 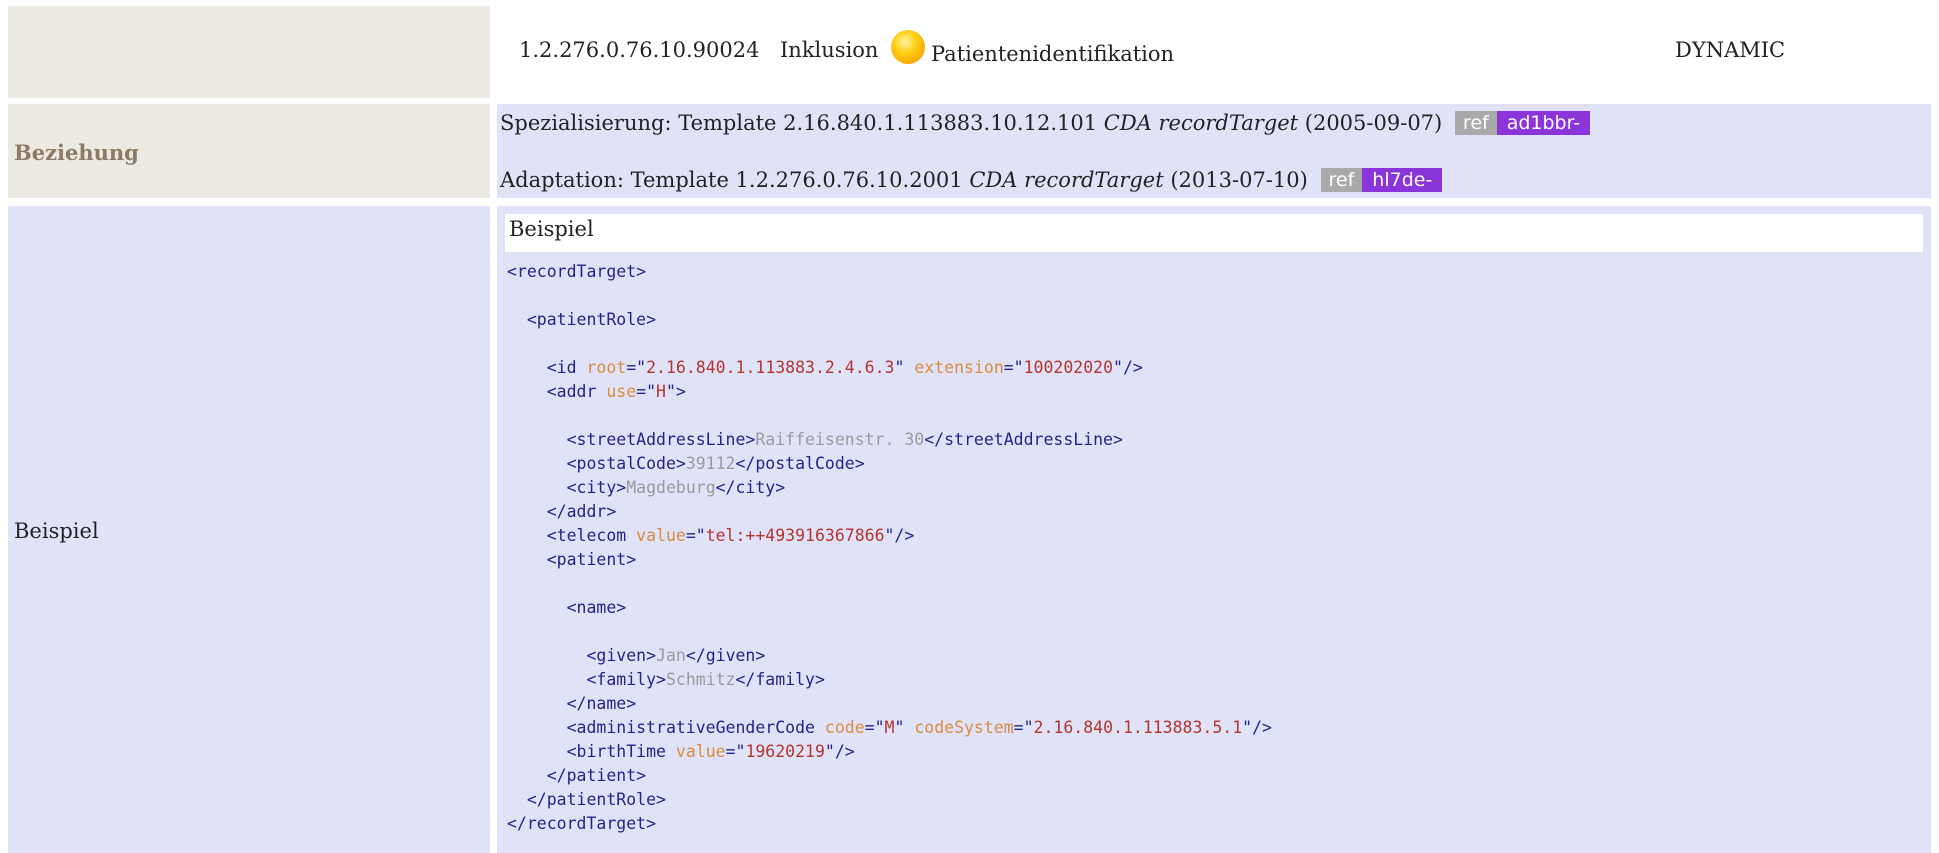 I want to click on code-line: <addr use="H">, so click(x=596, y=391).